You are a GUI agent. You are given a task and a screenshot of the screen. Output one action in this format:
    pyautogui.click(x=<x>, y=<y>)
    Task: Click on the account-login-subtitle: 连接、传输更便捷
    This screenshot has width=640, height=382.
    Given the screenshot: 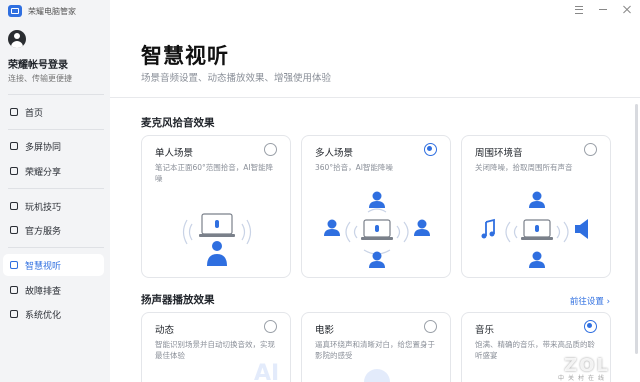 What is the action you would take?
    pyautogui.click(x=40, y=78)
    